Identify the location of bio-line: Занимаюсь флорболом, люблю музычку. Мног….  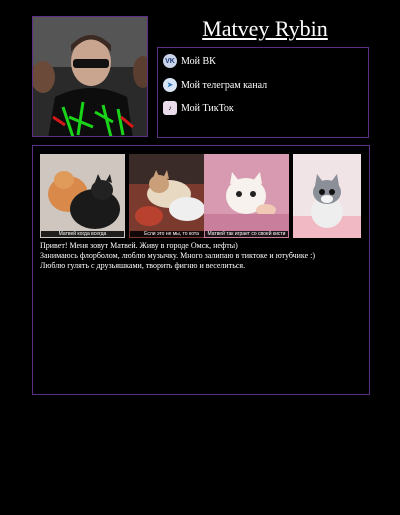
(178, 255).